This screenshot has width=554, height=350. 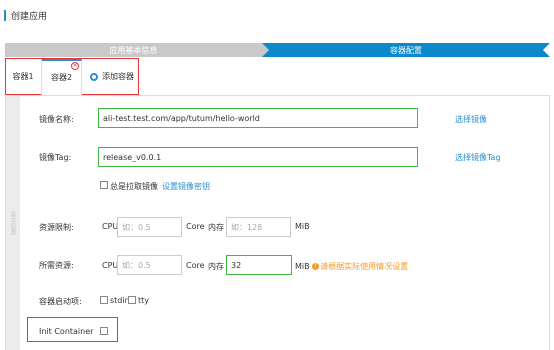 What do you see at coordinates (120, 300) in the screenshot?
I see `stdin-label: stdin` at bounding box center [120, 300].